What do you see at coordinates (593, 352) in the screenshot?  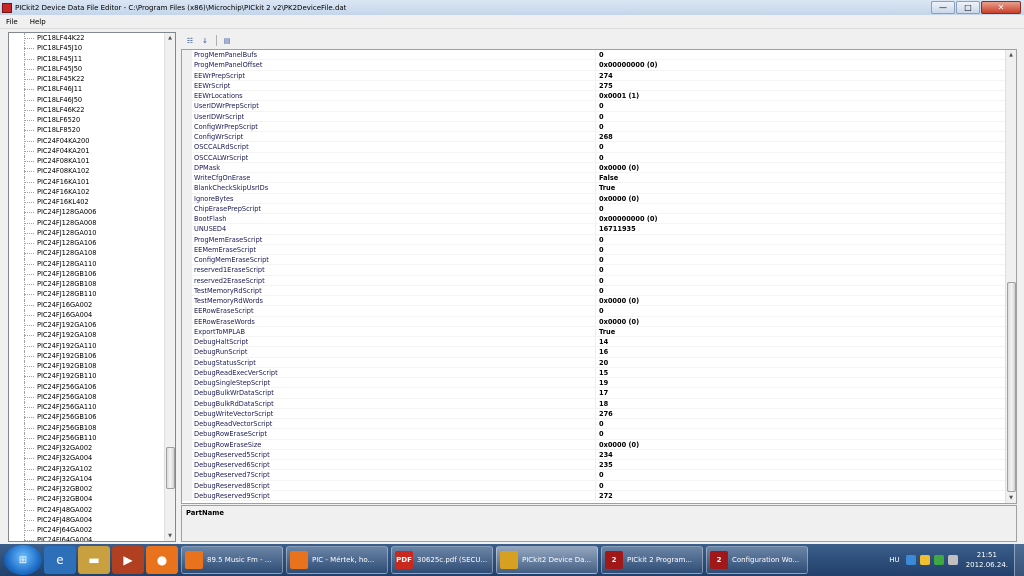 I see `property-row: DebugRunScript 16` at bounding box center [593, 352].